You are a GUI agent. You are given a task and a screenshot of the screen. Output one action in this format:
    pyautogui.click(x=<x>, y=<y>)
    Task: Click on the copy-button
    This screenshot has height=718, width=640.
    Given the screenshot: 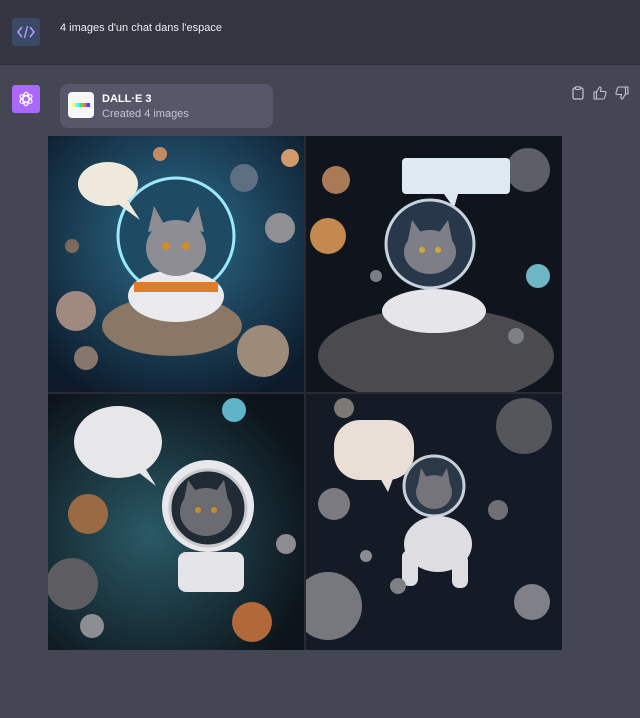 What is the action you would take?
    pyautogui.click(x=578, y=93)
    